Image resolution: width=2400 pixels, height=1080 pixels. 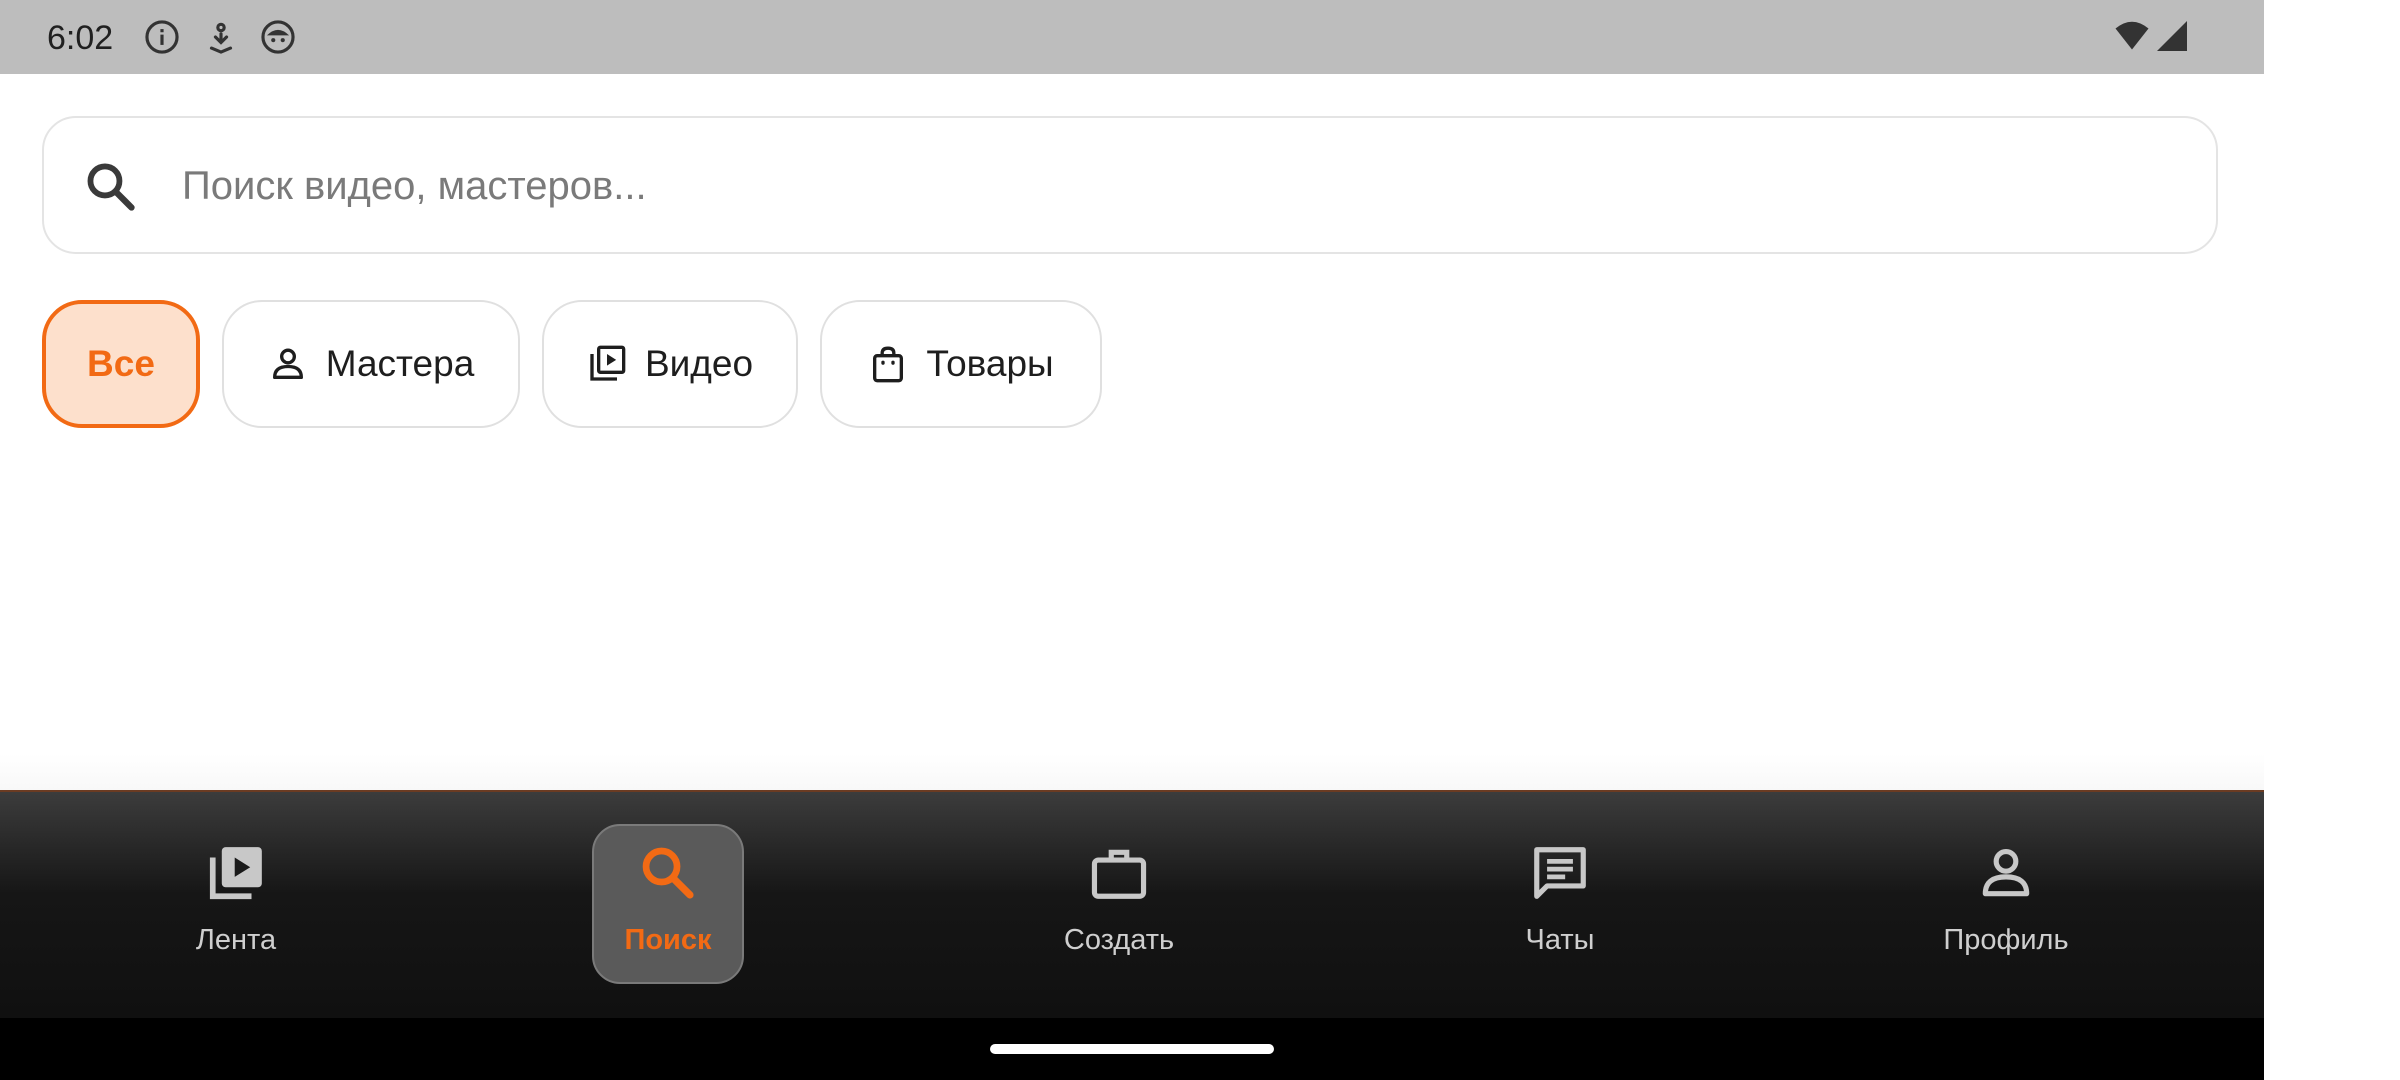 What do you see at coordinates (400, 363) in the screenshot?
I see `filter-chip-label: Мастера` at bounding box center [400, 363].